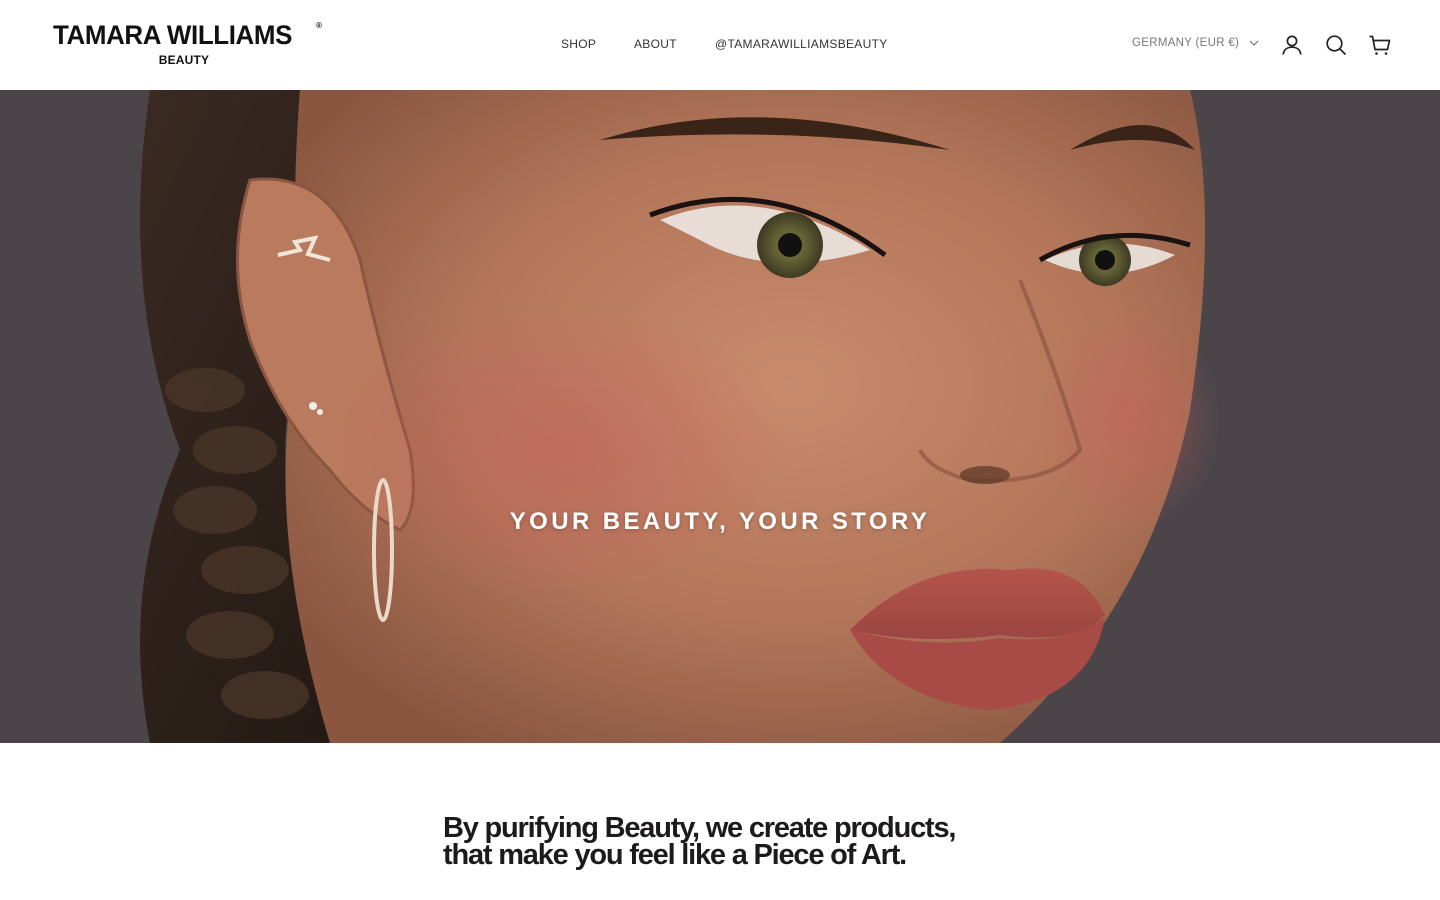 This screenshot has width=1440, height=900. What do you see at coordinates (1336, 45) in the screenshot?
I see `search-icon` at bounding box center [1336, 45].